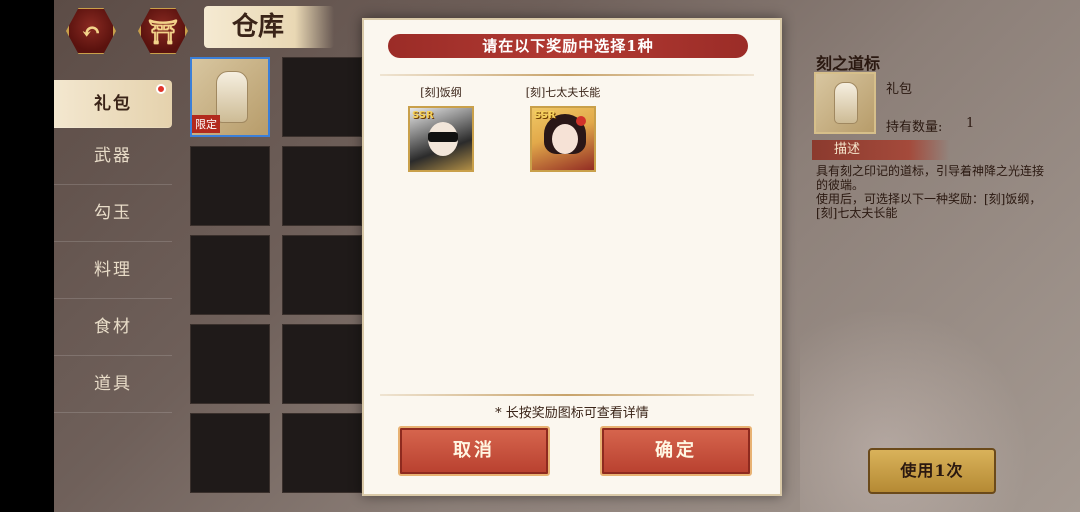 The image size is (1080, 512). I want to click on reward-option: [刻]饭纲 SSR, so click(441, 128).